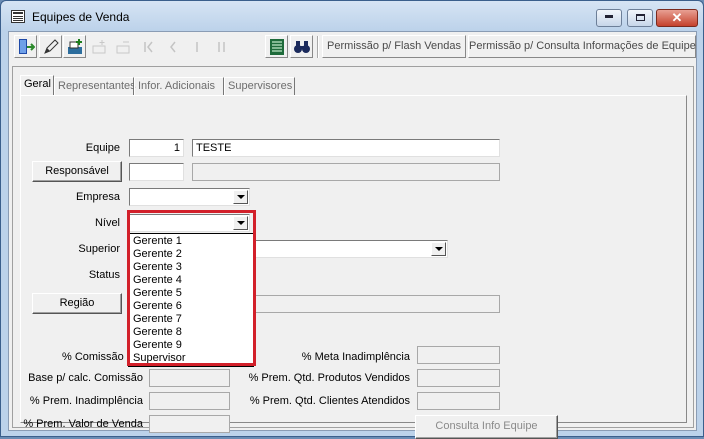 The image size is (704, 439). Describe the element at coordinates (83, 424) in the screenshot. I see `prem-valor-venda-label: % Prem. Valor de Venda` at that location.